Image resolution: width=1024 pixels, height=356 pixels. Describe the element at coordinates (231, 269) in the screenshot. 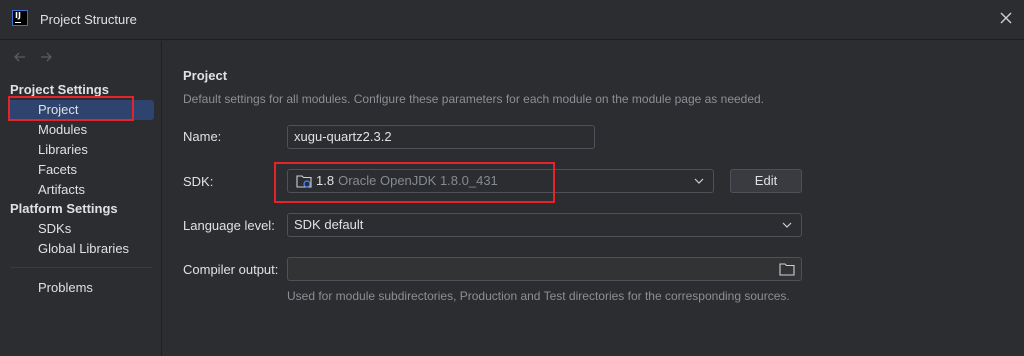

I see `compiler-output-label: Compiler output:` at that location.